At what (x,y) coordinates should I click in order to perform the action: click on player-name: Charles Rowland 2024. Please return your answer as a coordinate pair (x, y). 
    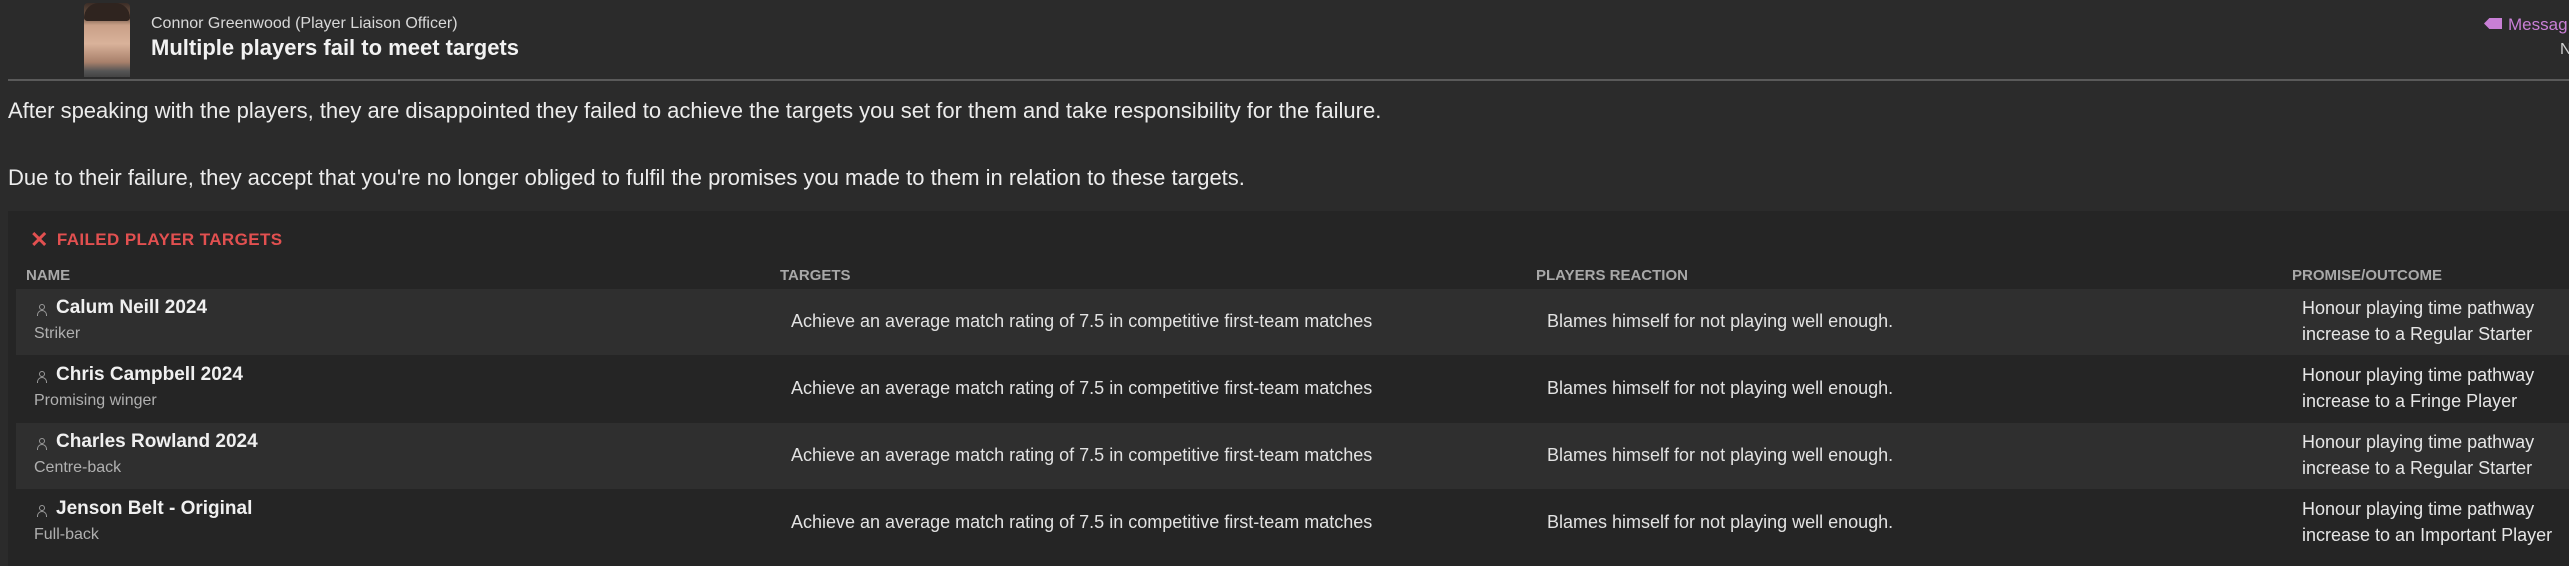
    Looking at the image, I should click on (157, 442).